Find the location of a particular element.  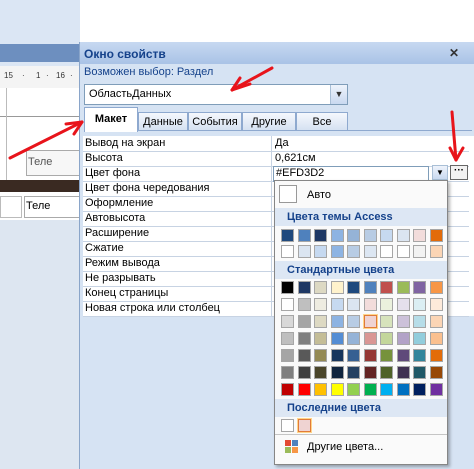

tab-all: Все is located at coordinates (322, 121).